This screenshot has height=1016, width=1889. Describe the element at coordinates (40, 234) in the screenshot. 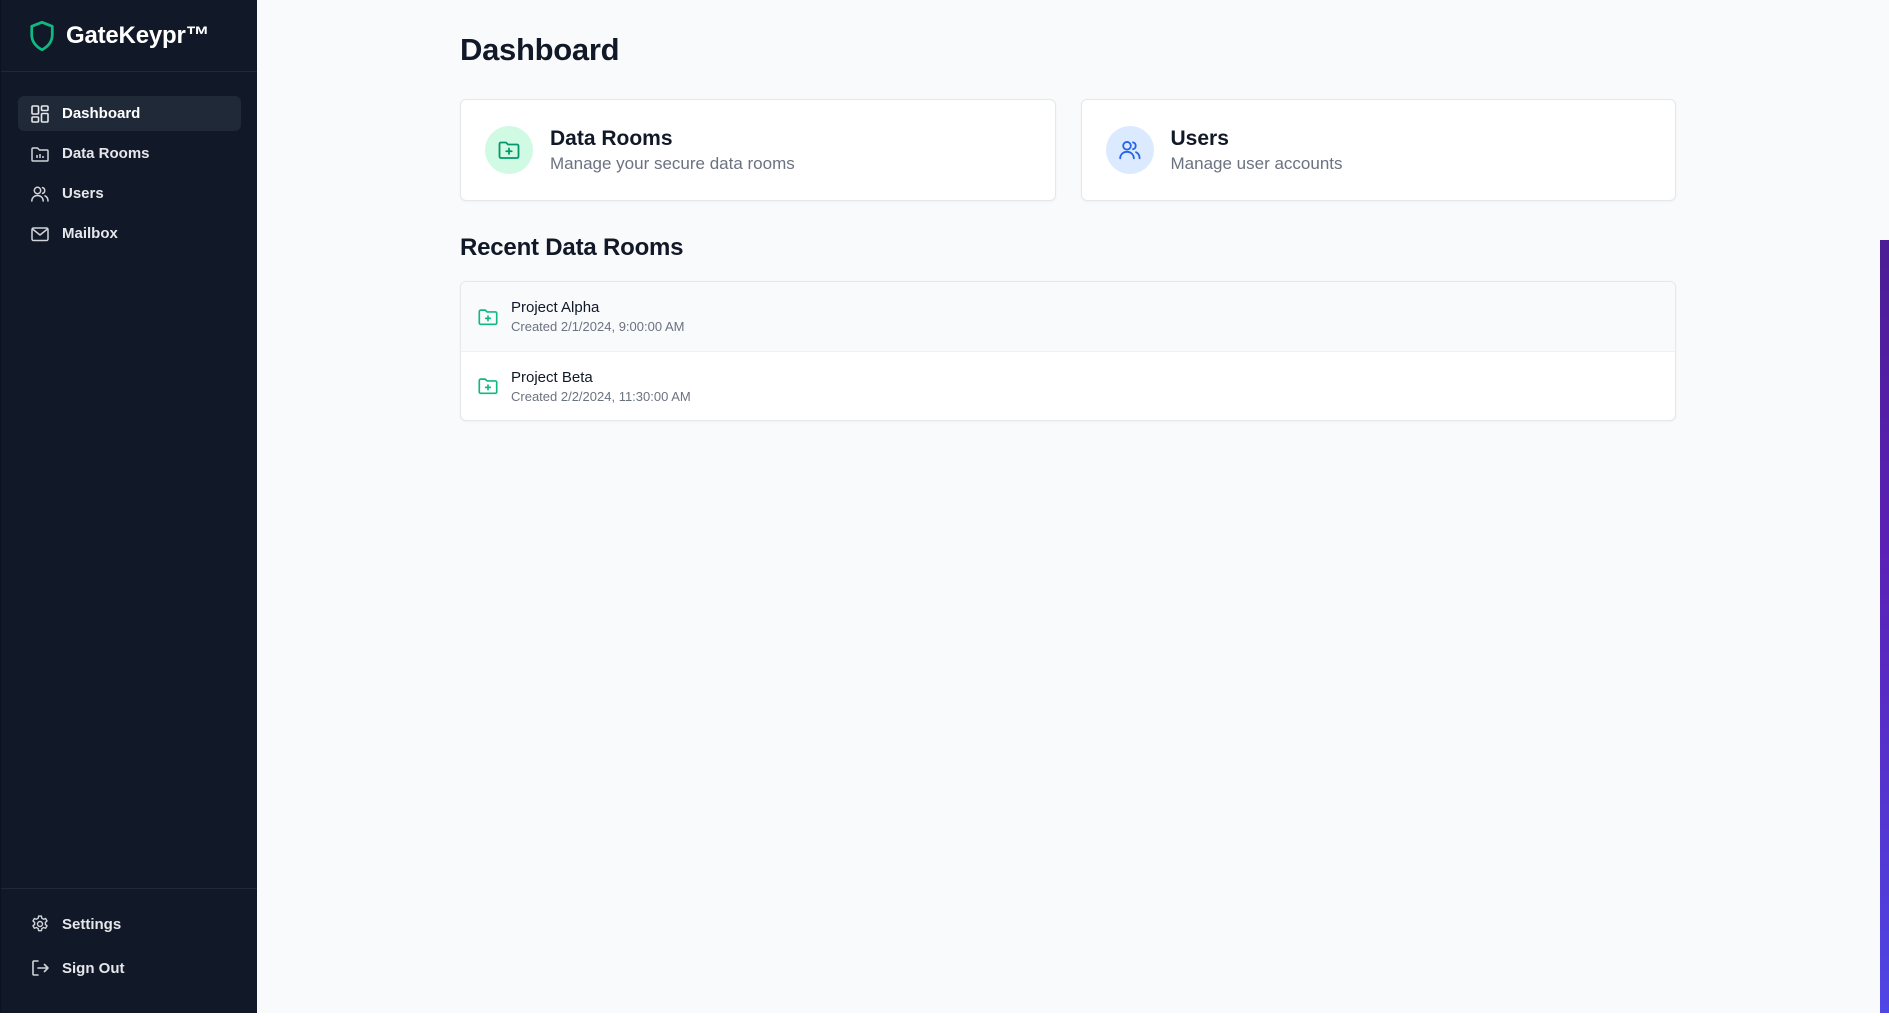

I see `mail-icon` at that location.